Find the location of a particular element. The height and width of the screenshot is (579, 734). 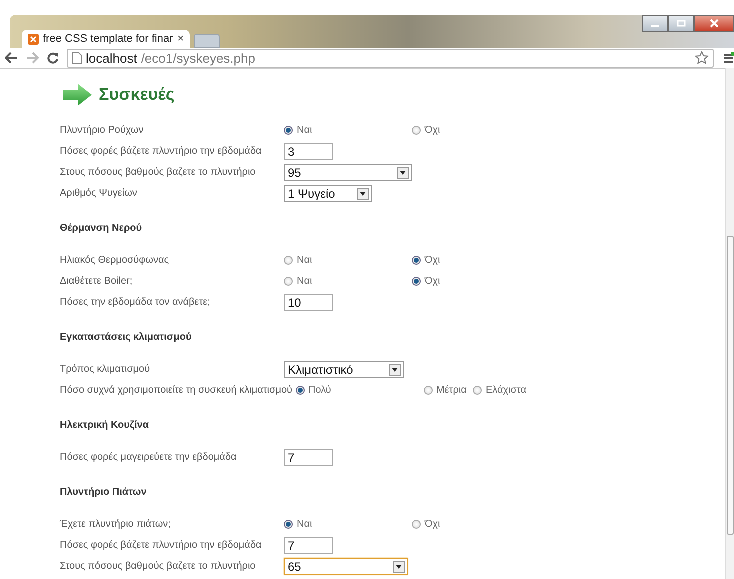

field-label: Πόσες την εβδομάδα τον ανάβετε; is located at coordinates (136, 302).